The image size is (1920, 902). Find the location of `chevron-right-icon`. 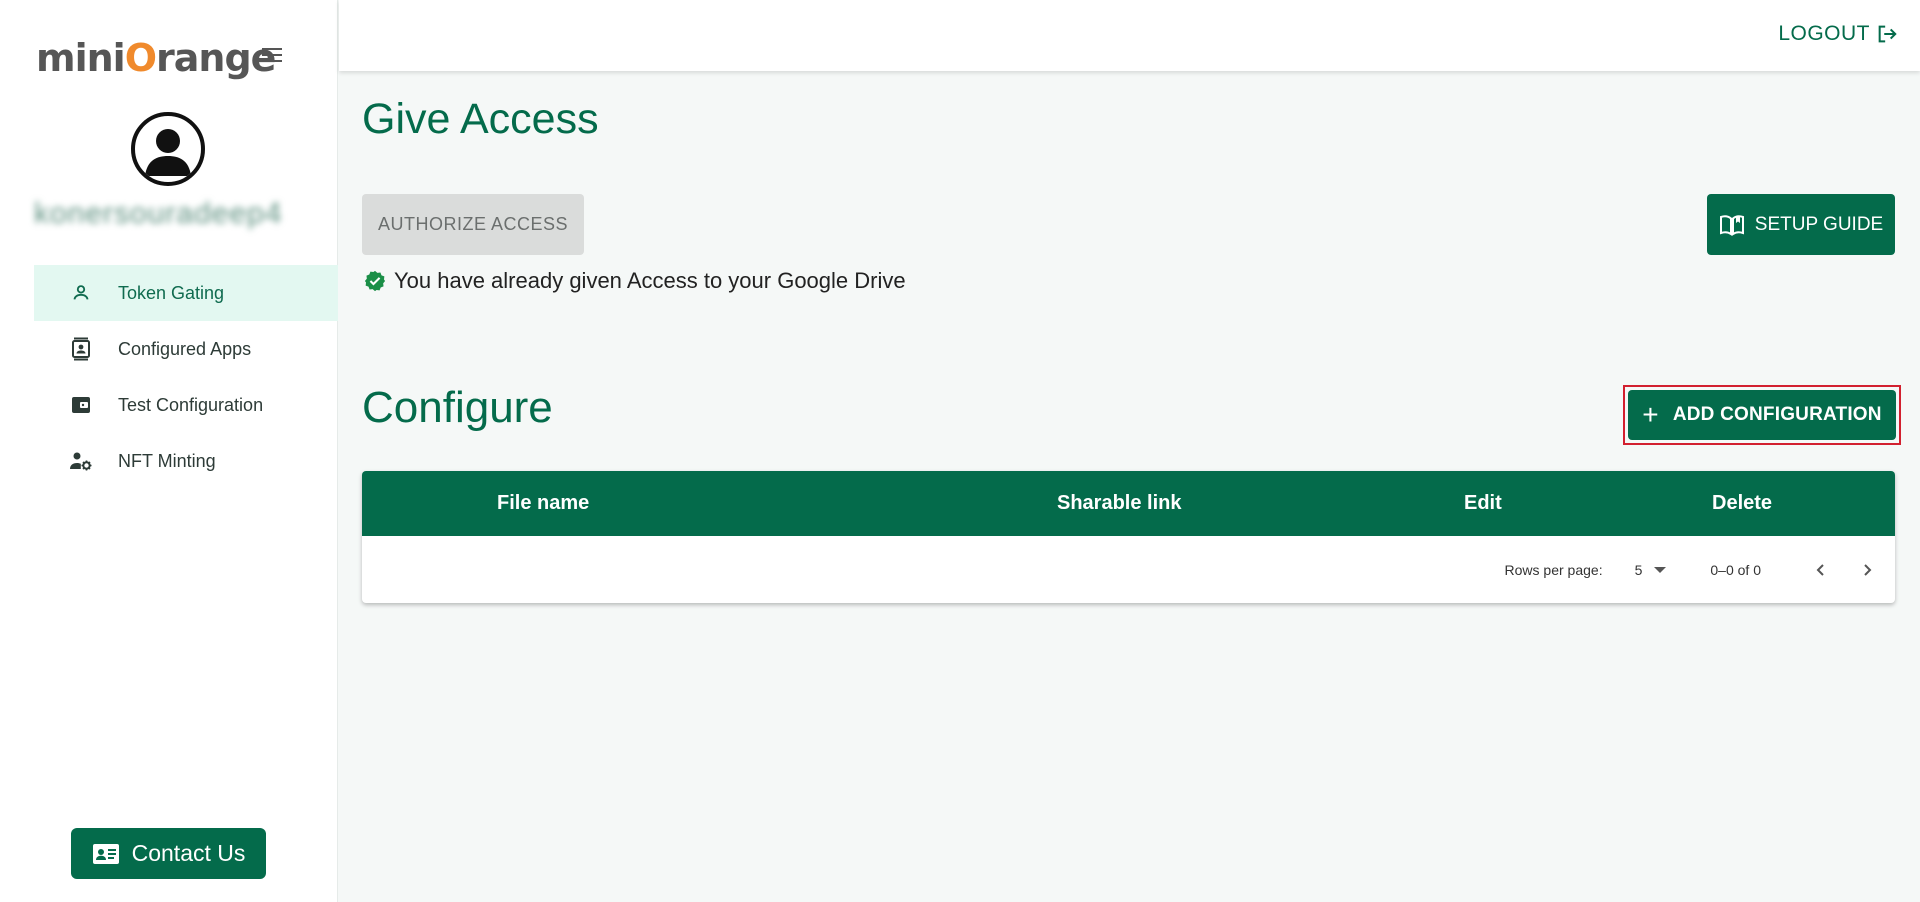

chevron-right-icon is located at coordinates (1868, 569).